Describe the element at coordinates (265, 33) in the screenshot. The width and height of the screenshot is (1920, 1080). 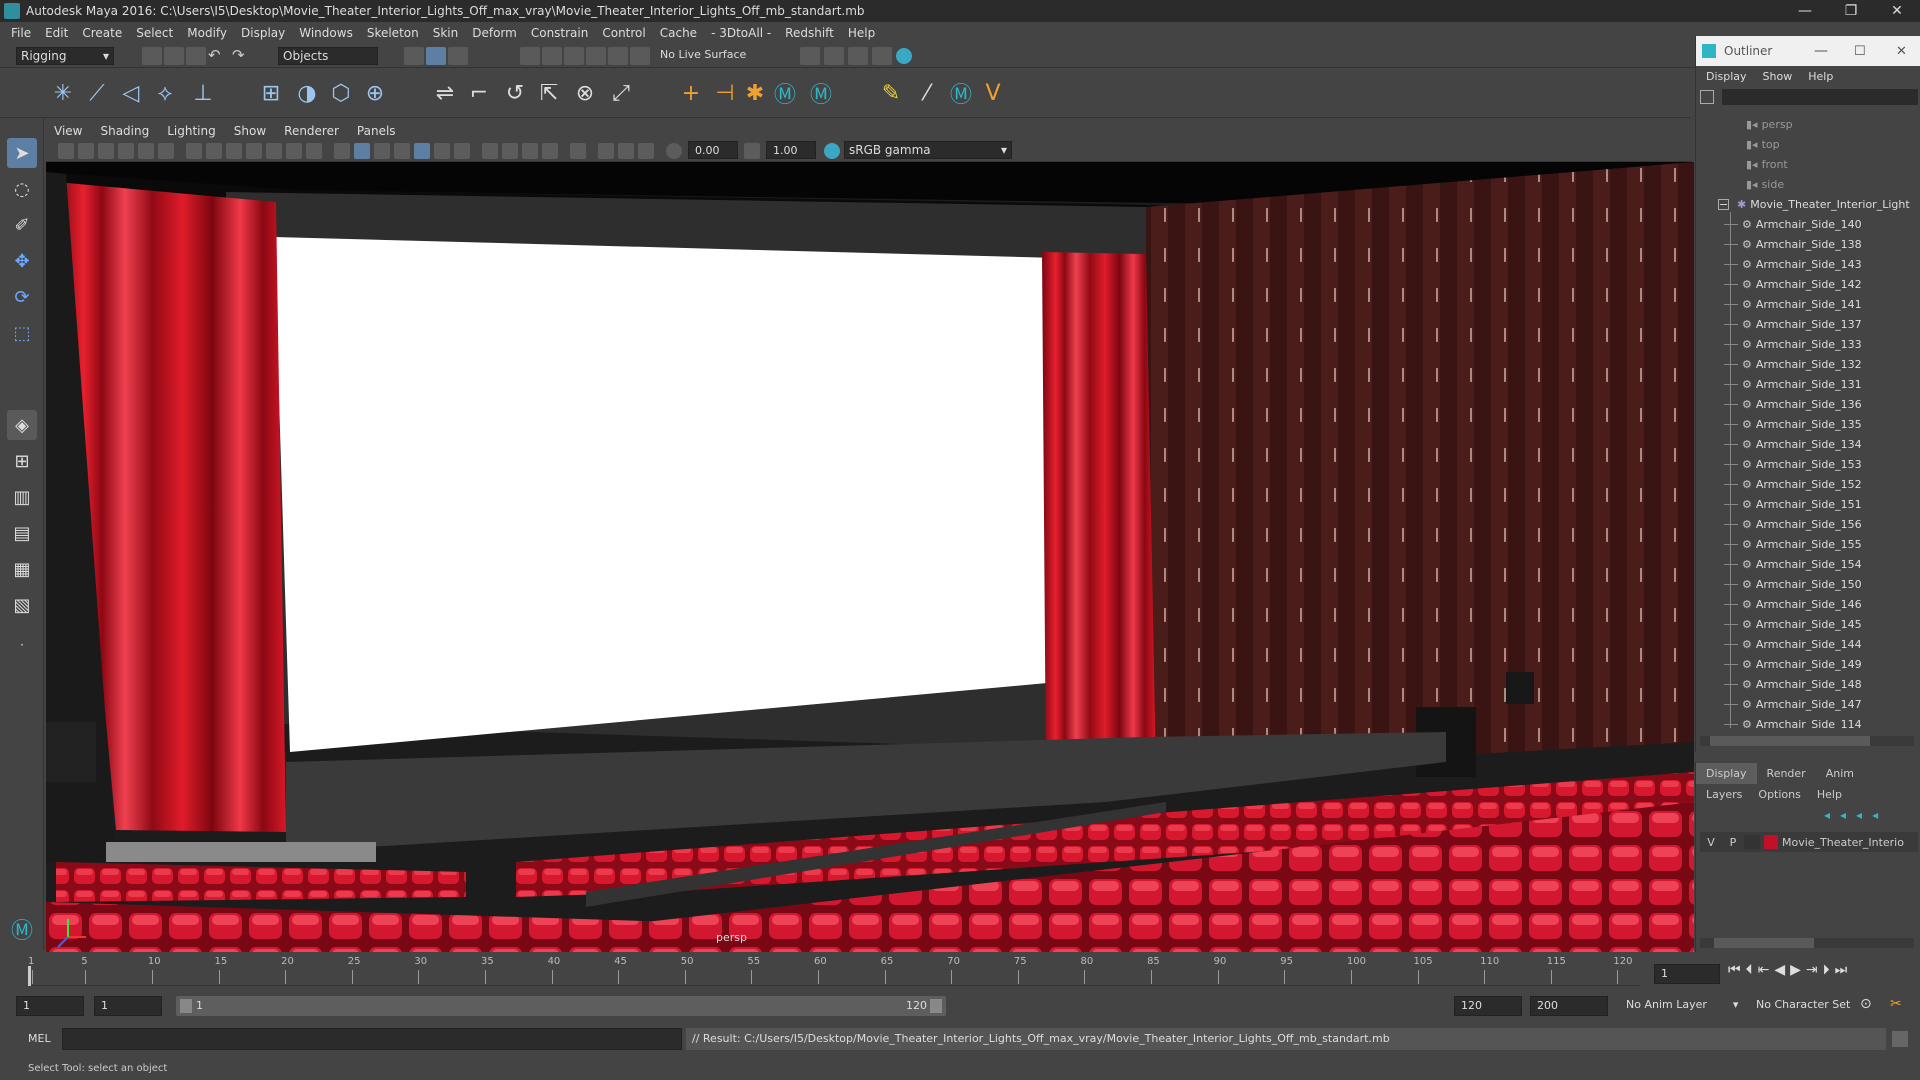
I see `menu-display: Display` at that location.